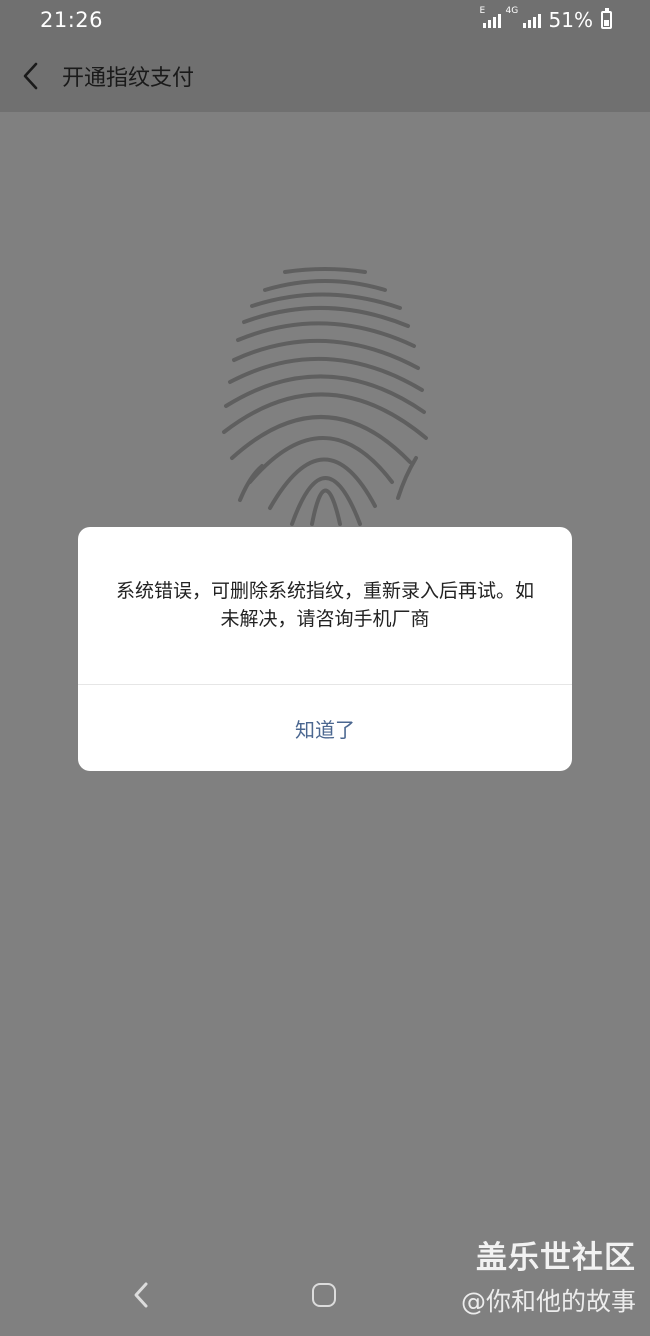 This screenshot has width=650, height=1336. What do you see at coordinates (324, 1295) in the screenshot?
I see `home-icon` at bounding box center [324, 1295].